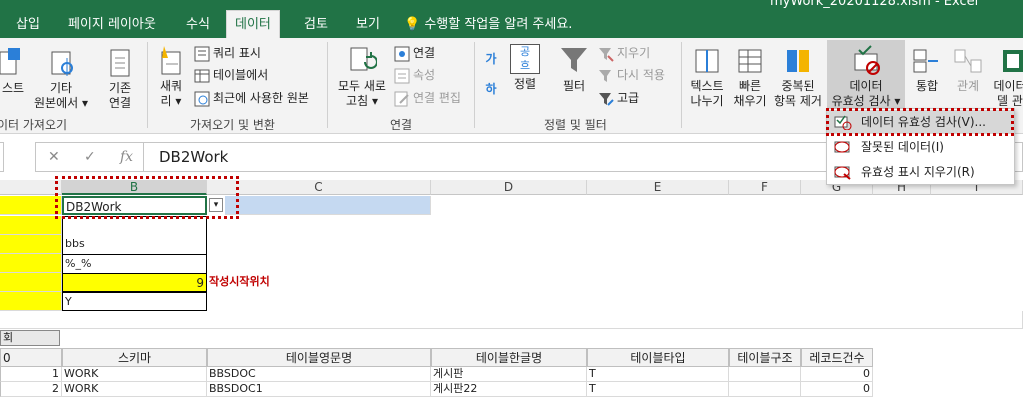 This screenshot has width=1023, height=399. Describe the element at coordinates (31, 389) in the screenshot. I see `row-no: 2` at that location.